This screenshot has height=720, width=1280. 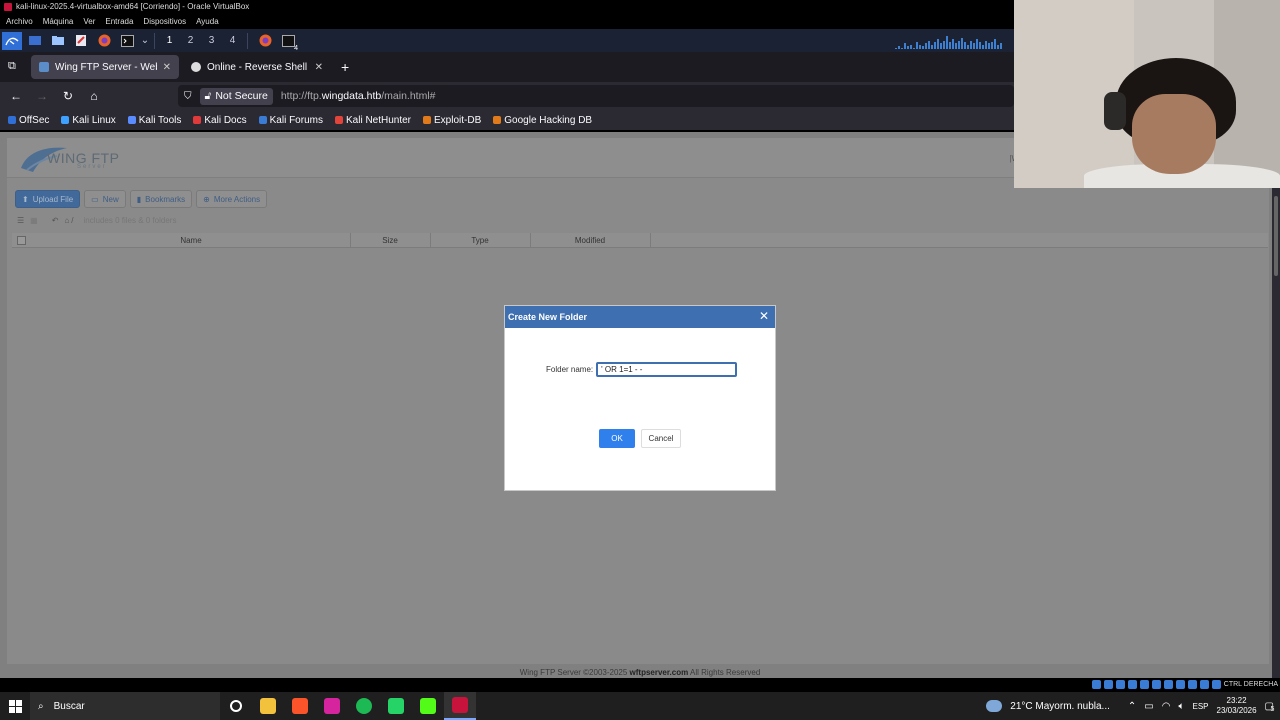 What do you see at coordinates (542, 120) in the screenshot?
I see `bookmark-item: Google Hacking DB` at bounding box center [542, 120].